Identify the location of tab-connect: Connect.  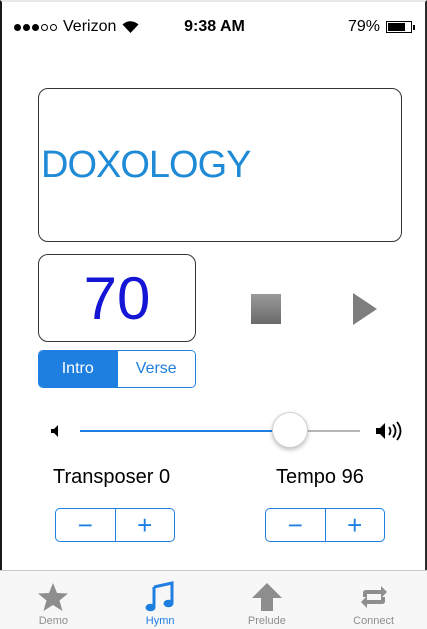
(373, 600).